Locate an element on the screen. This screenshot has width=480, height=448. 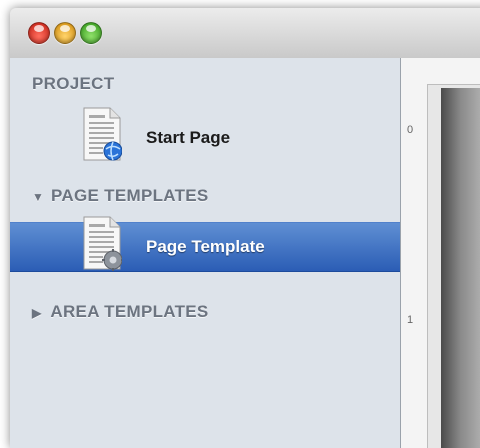
horizontal-ruler is located at coordinates (440, 71).